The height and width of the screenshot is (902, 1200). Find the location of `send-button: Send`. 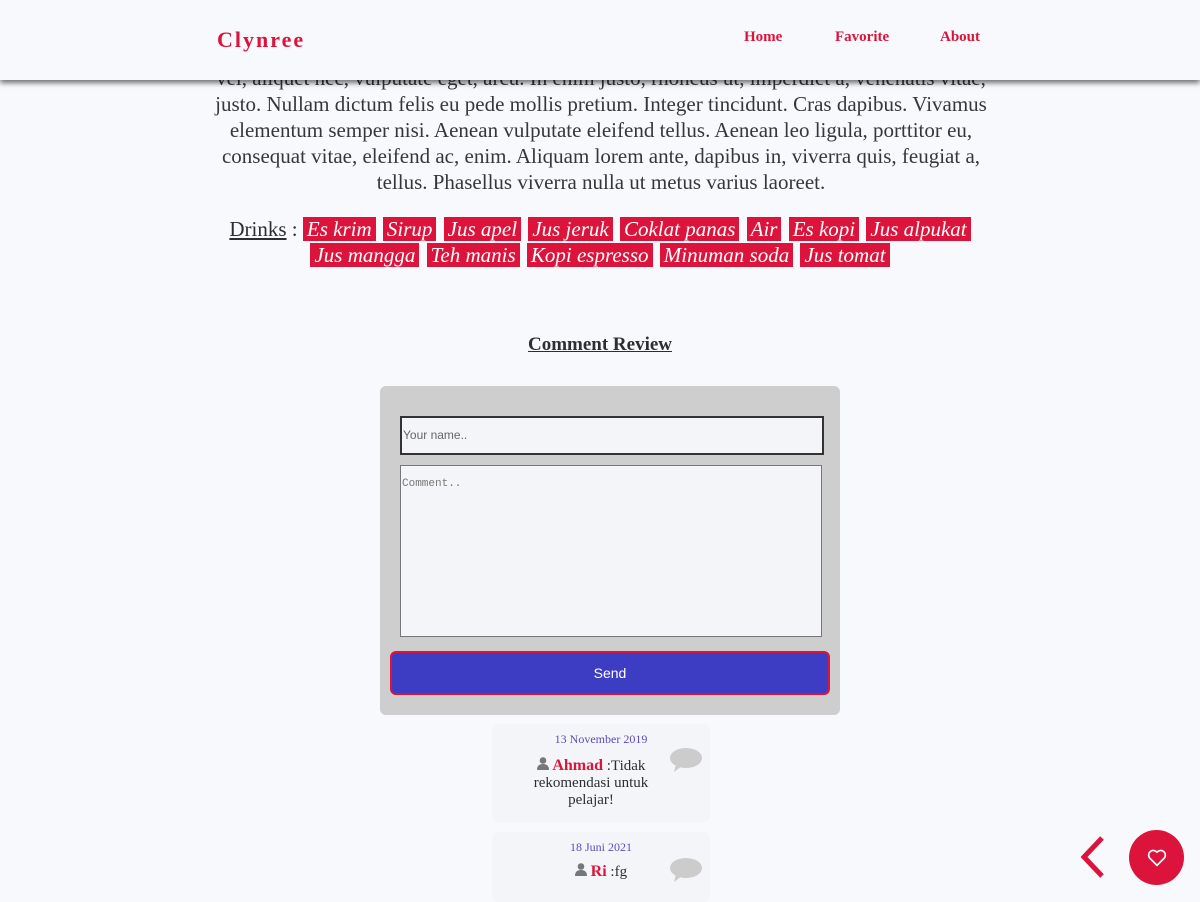

send-button: Send is located at coordinates (610, 673).